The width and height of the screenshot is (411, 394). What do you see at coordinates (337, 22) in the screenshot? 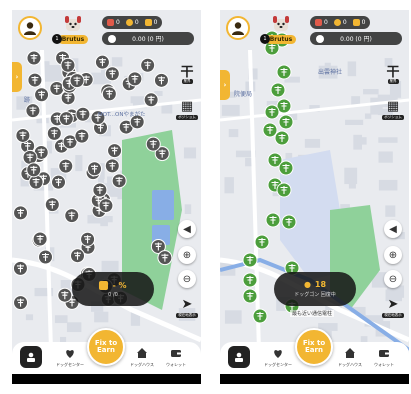
I see `energy-icon` at bounding box center [337, 22].